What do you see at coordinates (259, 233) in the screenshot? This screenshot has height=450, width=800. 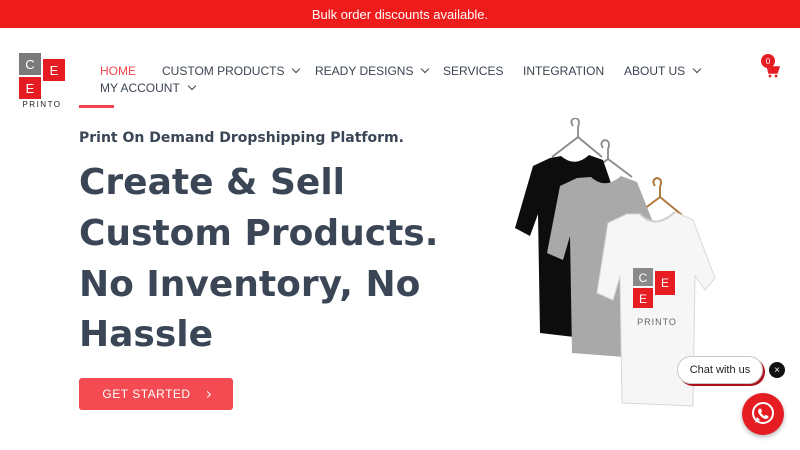 I see `hero-headline-line-2: Custom Products.` at bounding box center [259, 233].